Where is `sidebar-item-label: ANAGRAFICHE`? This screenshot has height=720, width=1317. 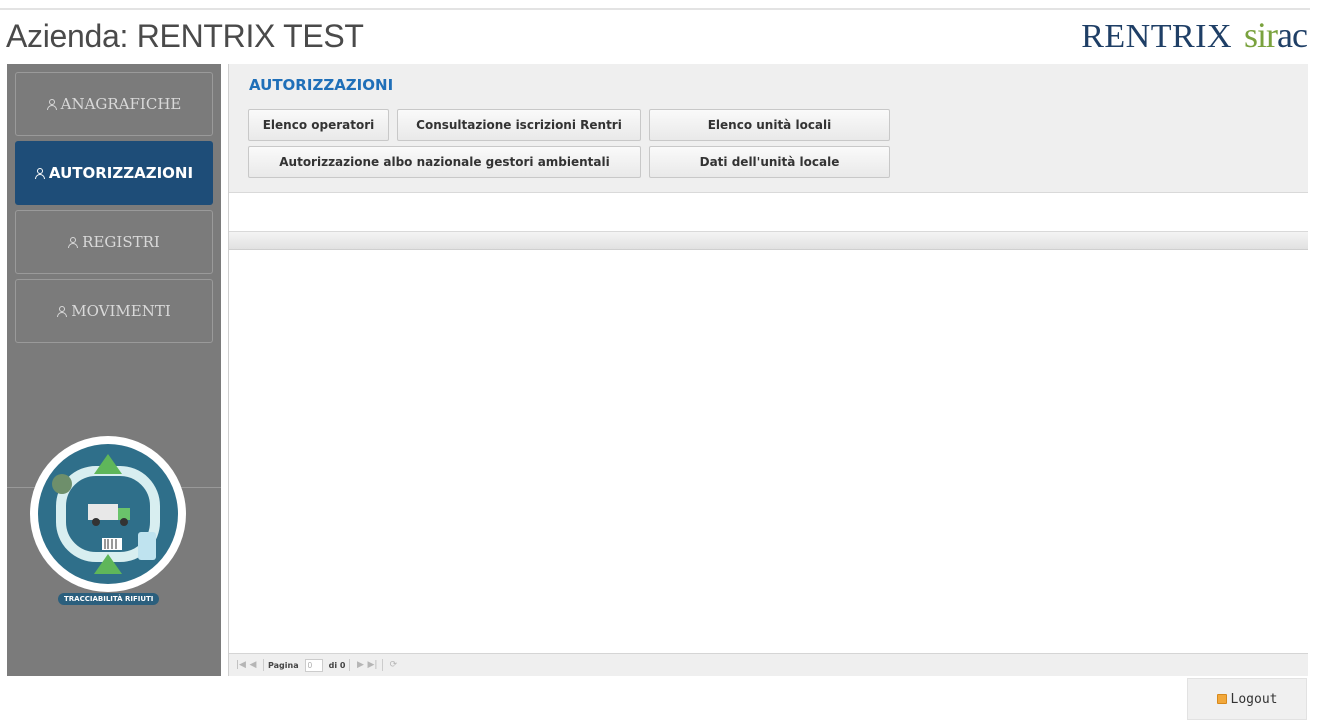
sidebar-item-label: ANAGRAFICHE is located at coordinates (121, 104).